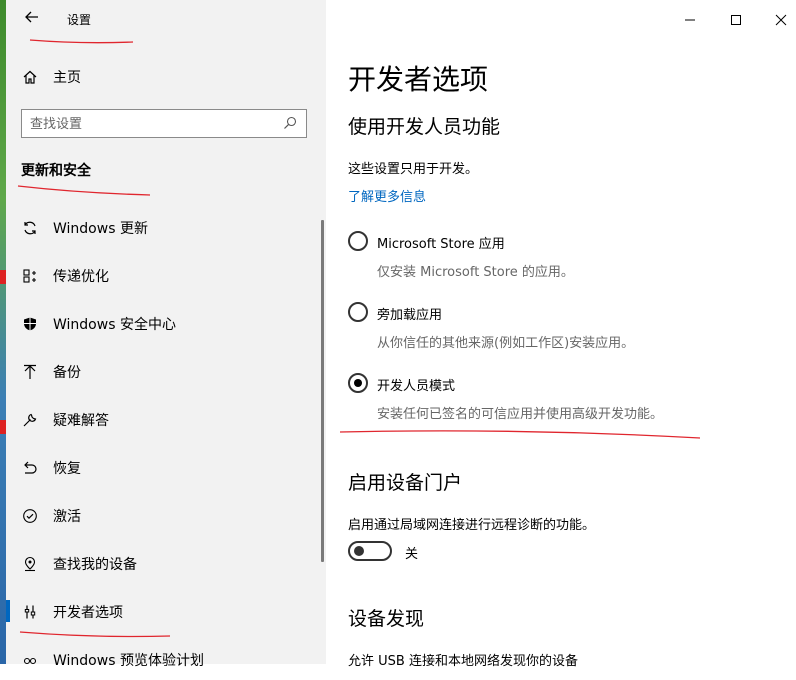 This screenshot has width=796, height=680. What do you see at coordinates (67, 373) in the screenshot?
I see `sidebar-item-label: 备份` at bounding box center [67, 373].